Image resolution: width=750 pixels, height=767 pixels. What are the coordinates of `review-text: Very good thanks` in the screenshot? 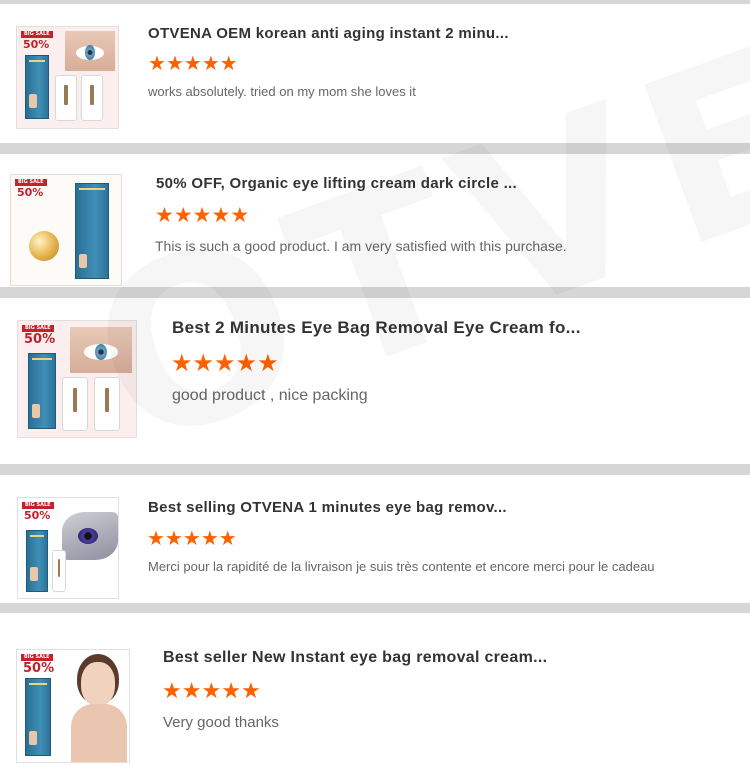 It's located at (221, 722).